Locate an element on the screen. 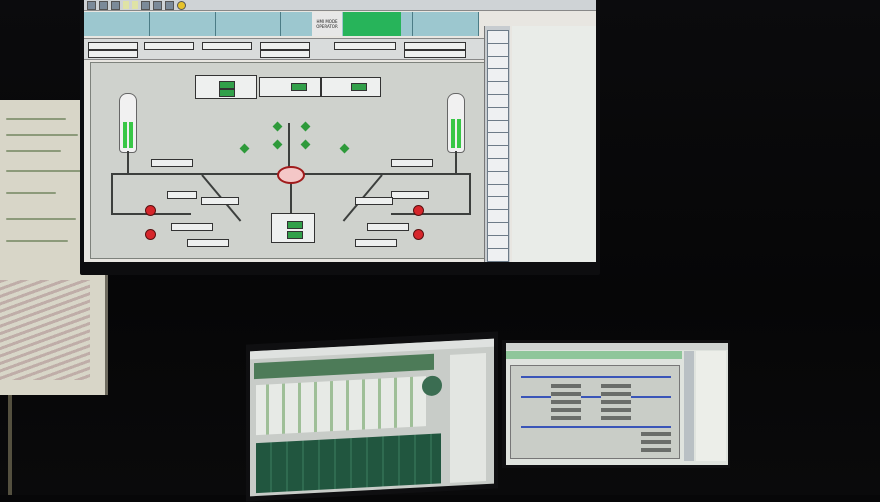 The height and width of the screenshot is (502, 880). vessel-right is located at coordinates (456, 123).